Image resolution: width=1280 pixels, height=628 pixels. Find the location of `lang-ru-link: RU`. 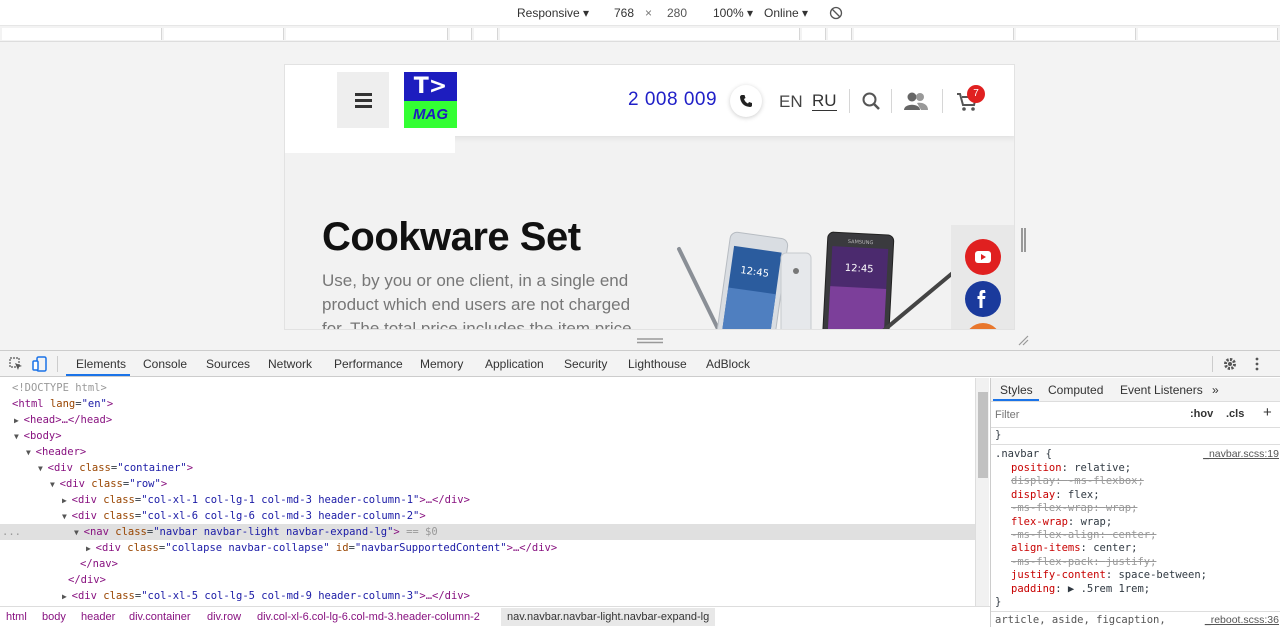

lang-ru-link: RU is located at coordinates (824, 101).